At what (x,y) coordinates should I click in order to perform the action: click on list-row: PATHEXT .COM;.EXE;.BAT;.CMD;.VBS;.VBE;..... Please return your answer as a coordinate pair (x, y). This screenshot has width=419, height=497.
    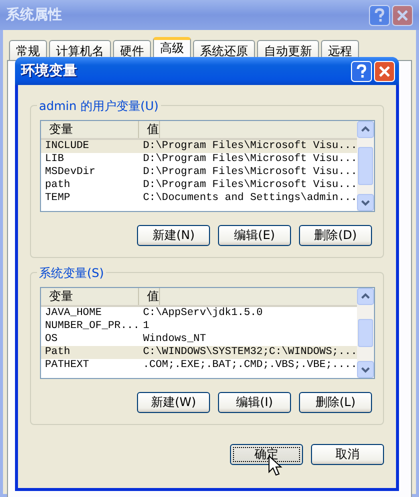
    Looking at the image, I should click on (199, 365).